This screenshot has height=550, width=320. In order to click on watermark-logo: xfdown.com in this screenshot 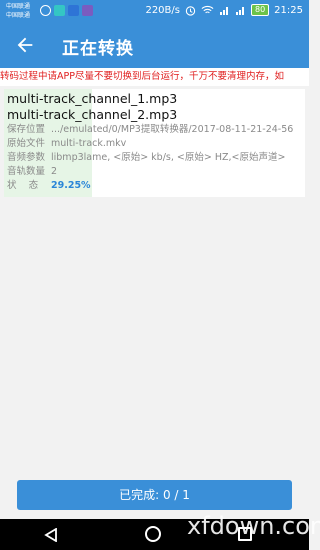, I will do `click(253, 526)`.